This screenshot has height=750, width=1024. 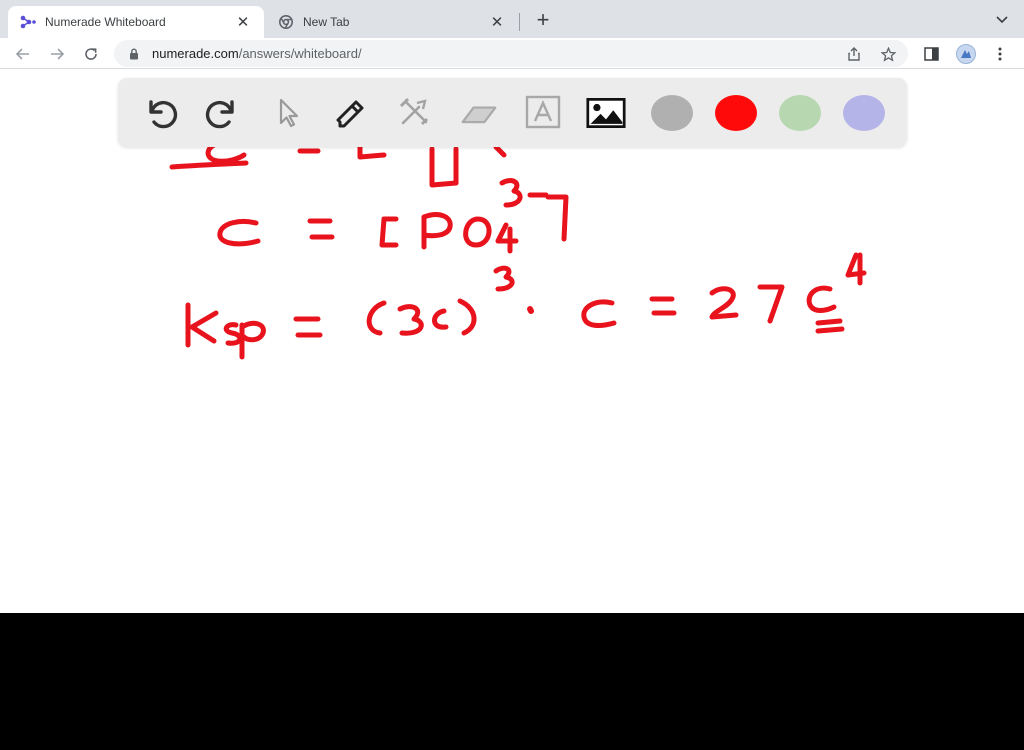 I want to click on select-tool-button, so click(x=288, y=113).